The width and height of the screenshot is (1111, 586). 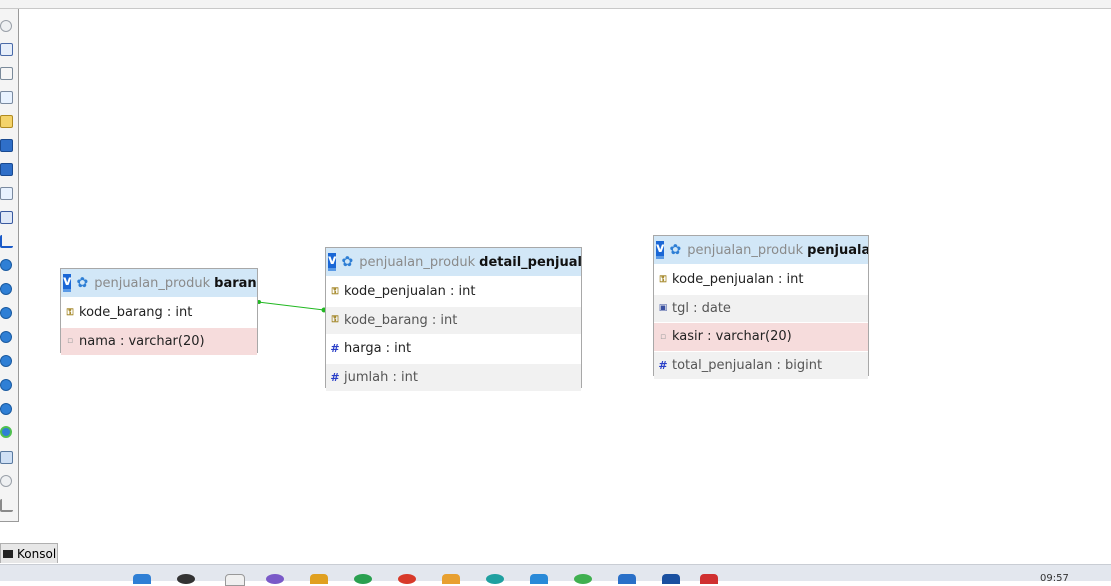 What do you see at coordinates (381, 377) in the screenshot?
I see `column-label: jumlah : int` at bounding box center [381, 377].